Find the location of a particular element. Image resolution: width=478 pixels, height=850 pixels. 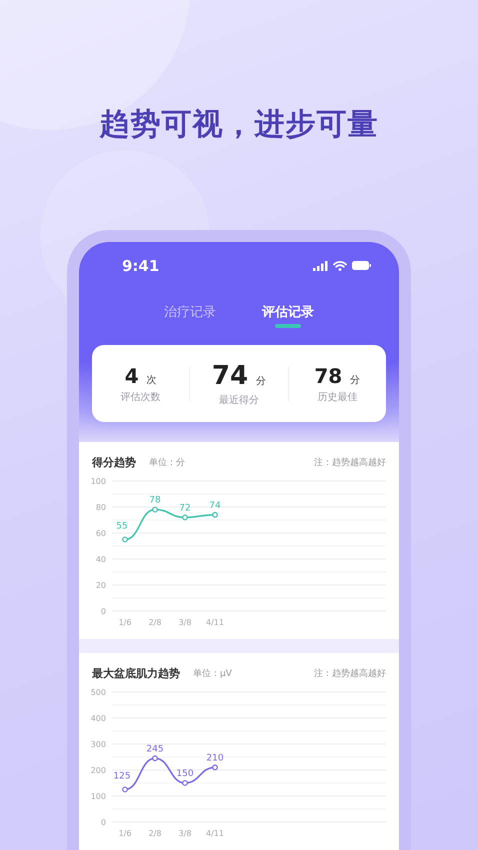

axis-label: 300 is located at coordinates (98, 744).